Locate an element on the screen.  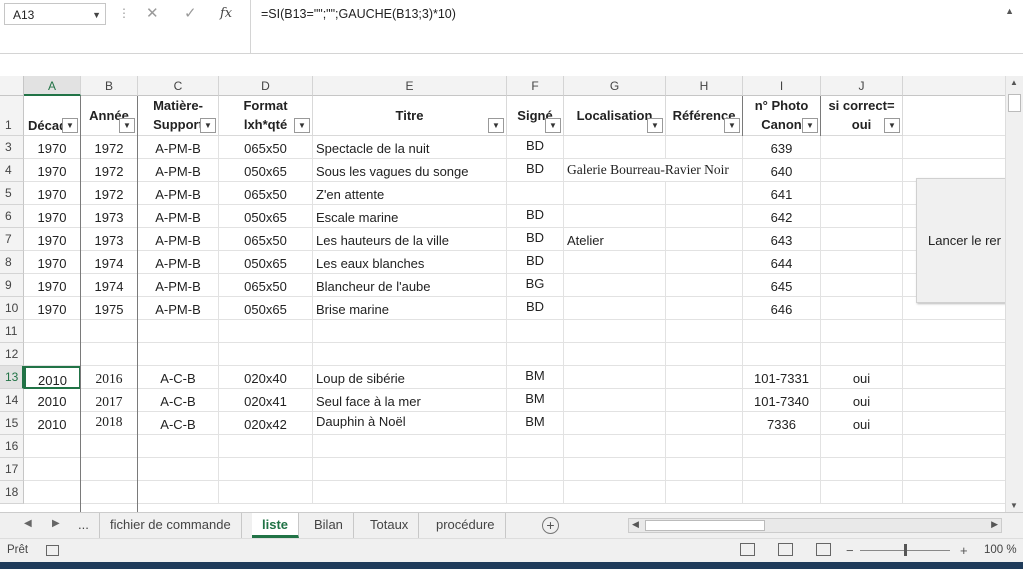
column-header-f: F is located at coordinates (535, 86).